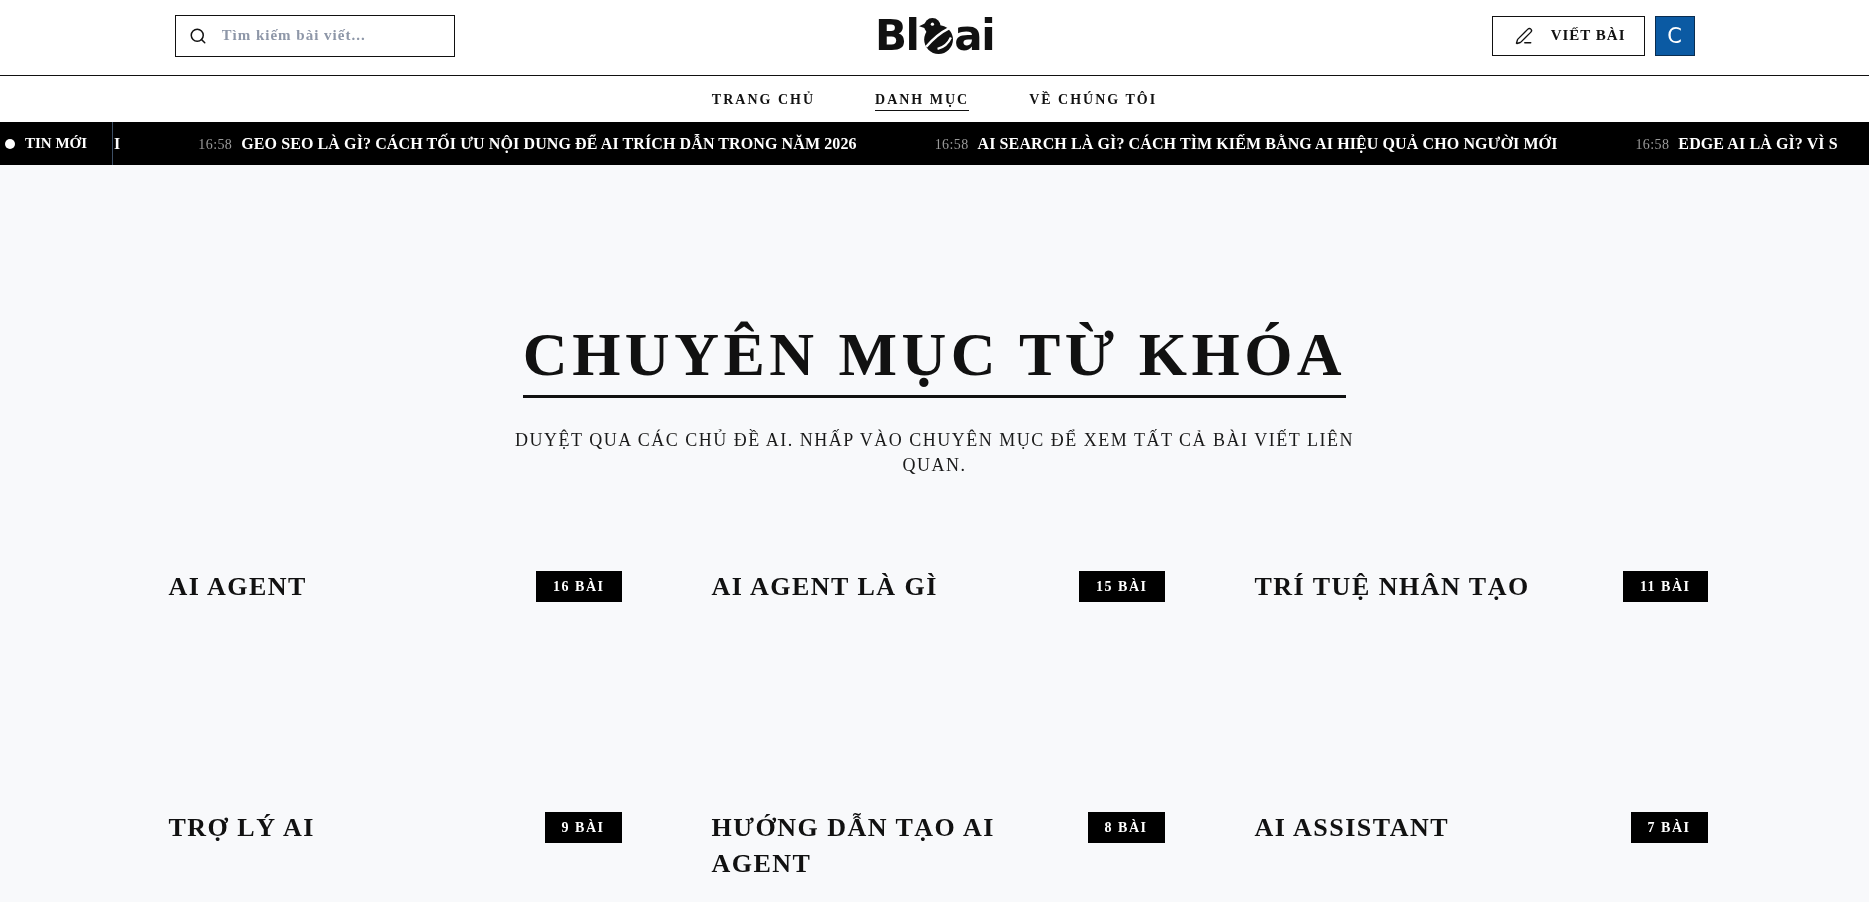 This screenshot has width=1869, height=902. I want to click on nav-link: TRANG CHỦ, so click(763, 101).